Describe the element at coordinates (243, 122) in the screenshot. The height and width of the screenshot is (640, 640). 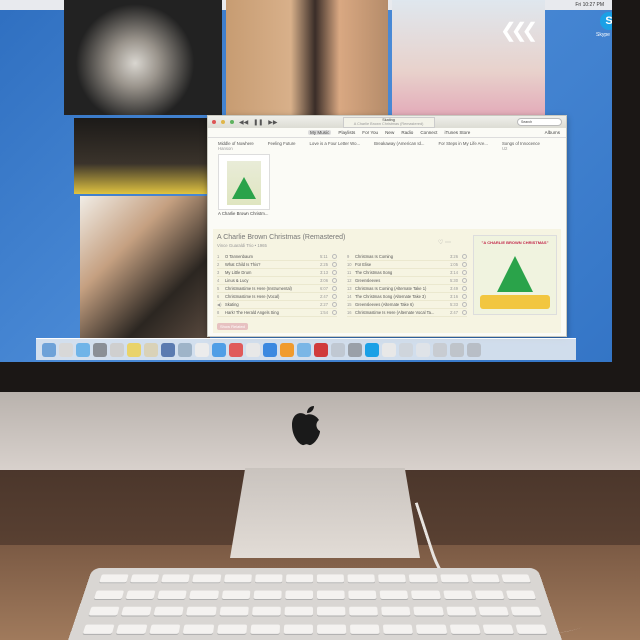
I see `previous-track-icon: ◀◀` at that location.